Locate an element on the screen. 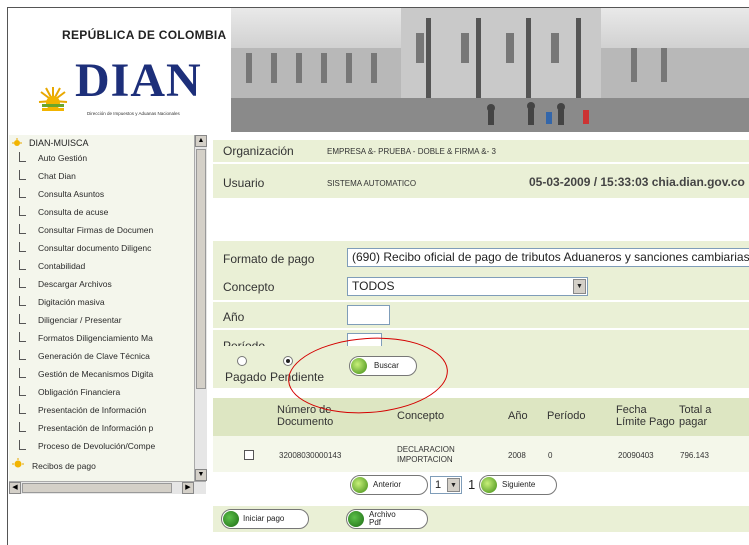  nav-vertical-scrollbar: ▲ ▼ is located at coordinates (200, 308).